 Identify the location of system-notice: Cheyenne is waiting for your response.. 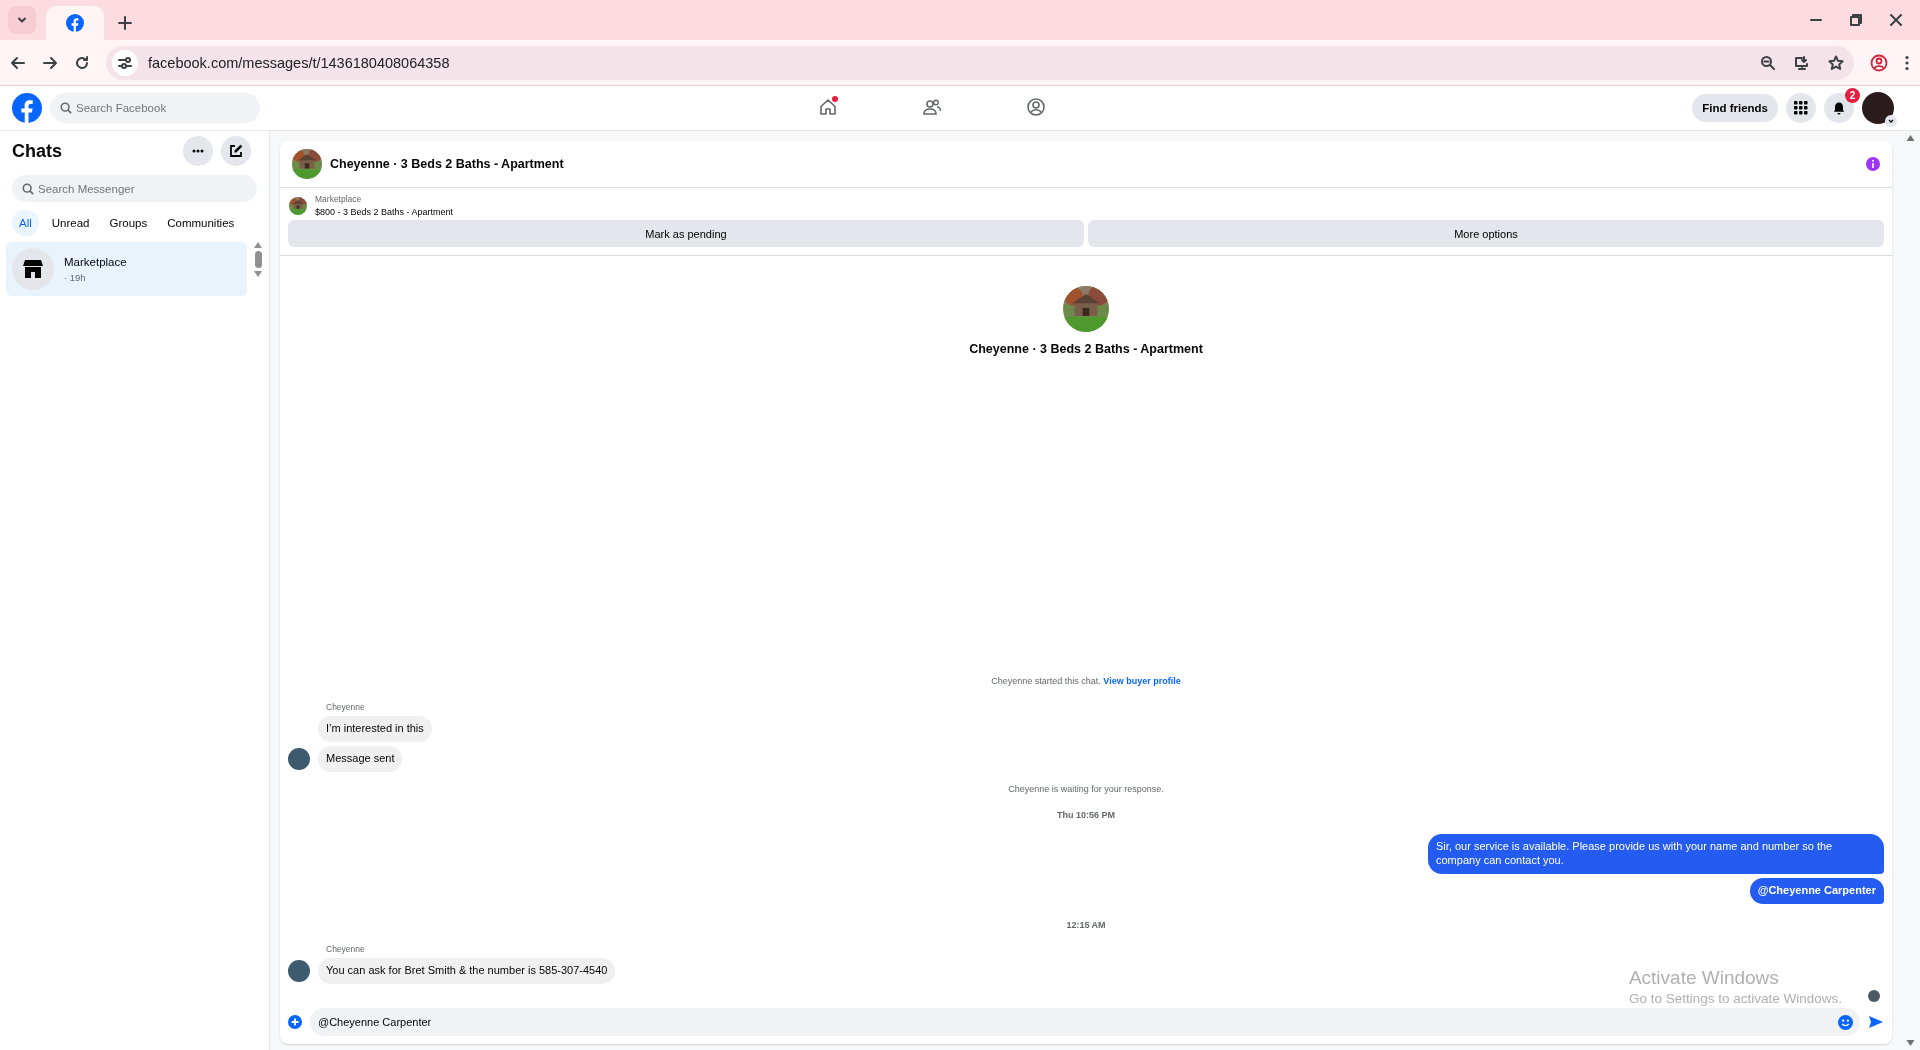
(1086, 788).